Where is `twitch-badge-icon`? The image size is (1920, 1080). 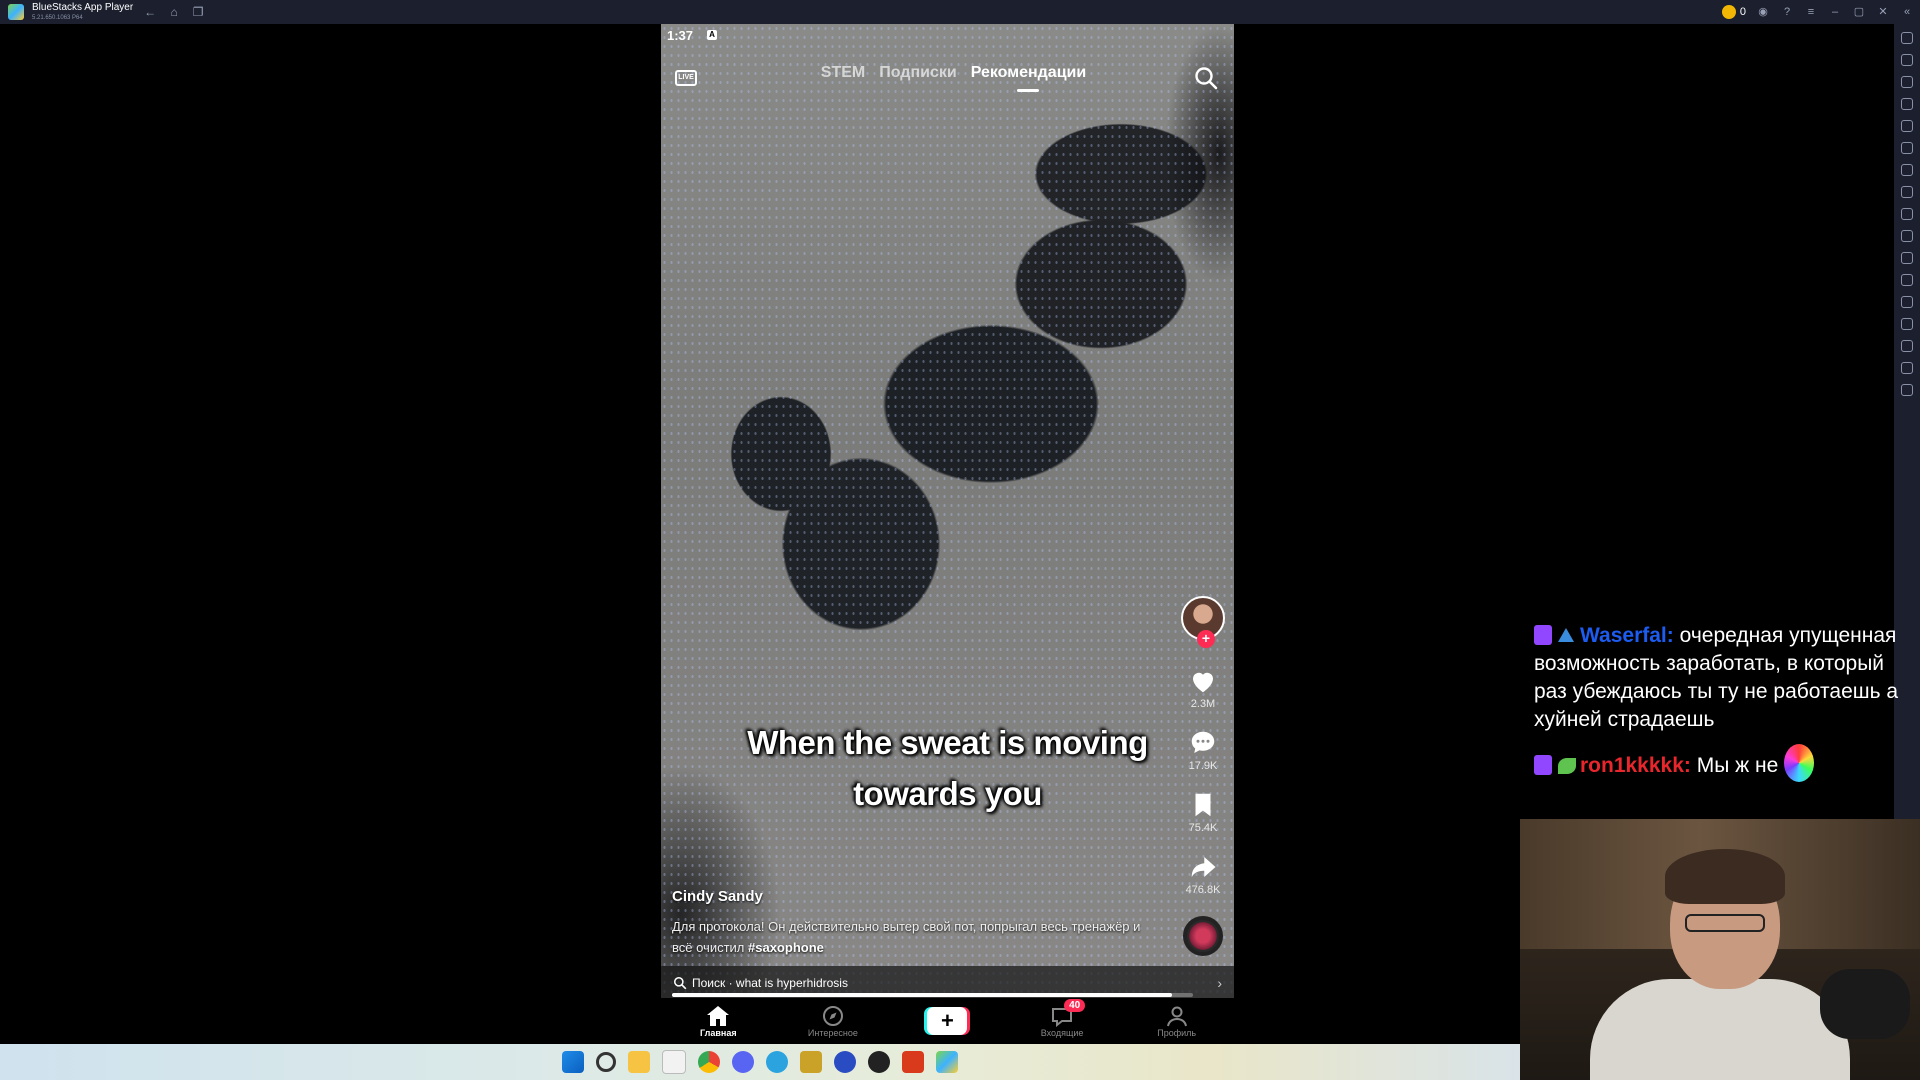 twitch-badge-icon is located at coordinates (1543, 765).